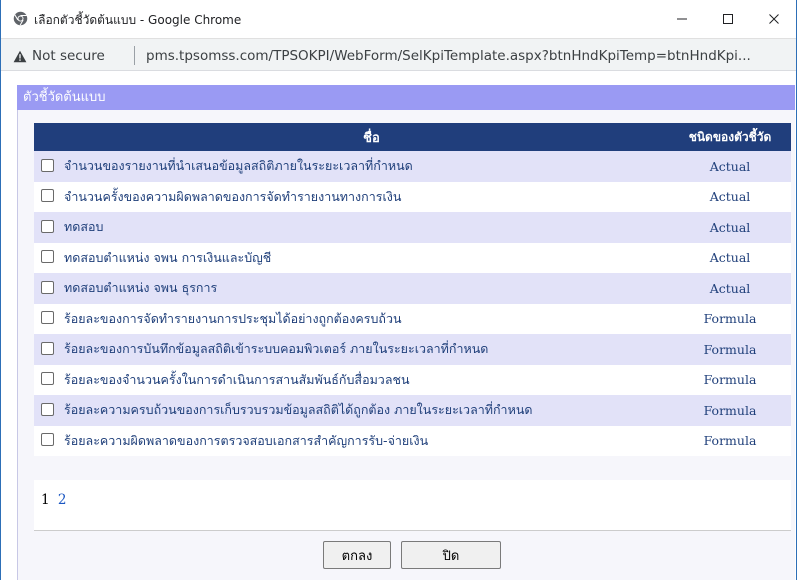  I want to click on kpi-name-cell: ทดสอบ, so click(351, 227).